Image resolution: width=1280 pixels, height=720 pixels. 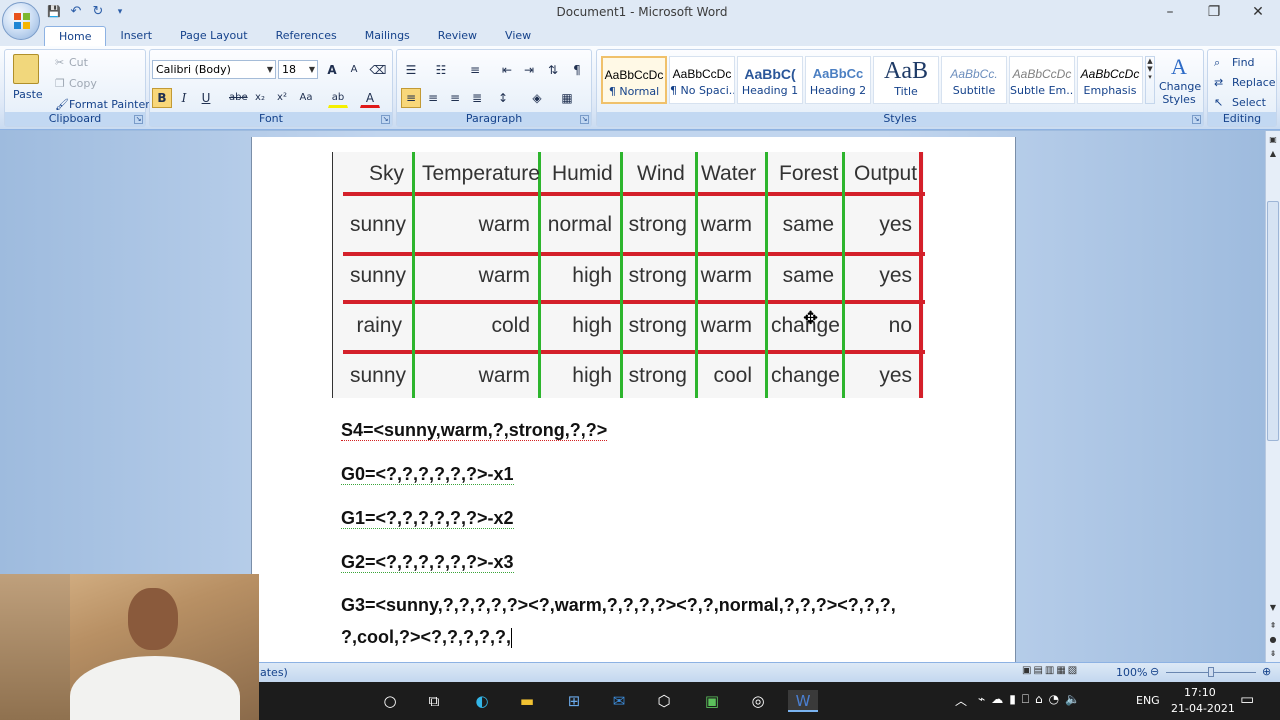 I want to click on close-button: ✕, so click(x=1258, y=12).